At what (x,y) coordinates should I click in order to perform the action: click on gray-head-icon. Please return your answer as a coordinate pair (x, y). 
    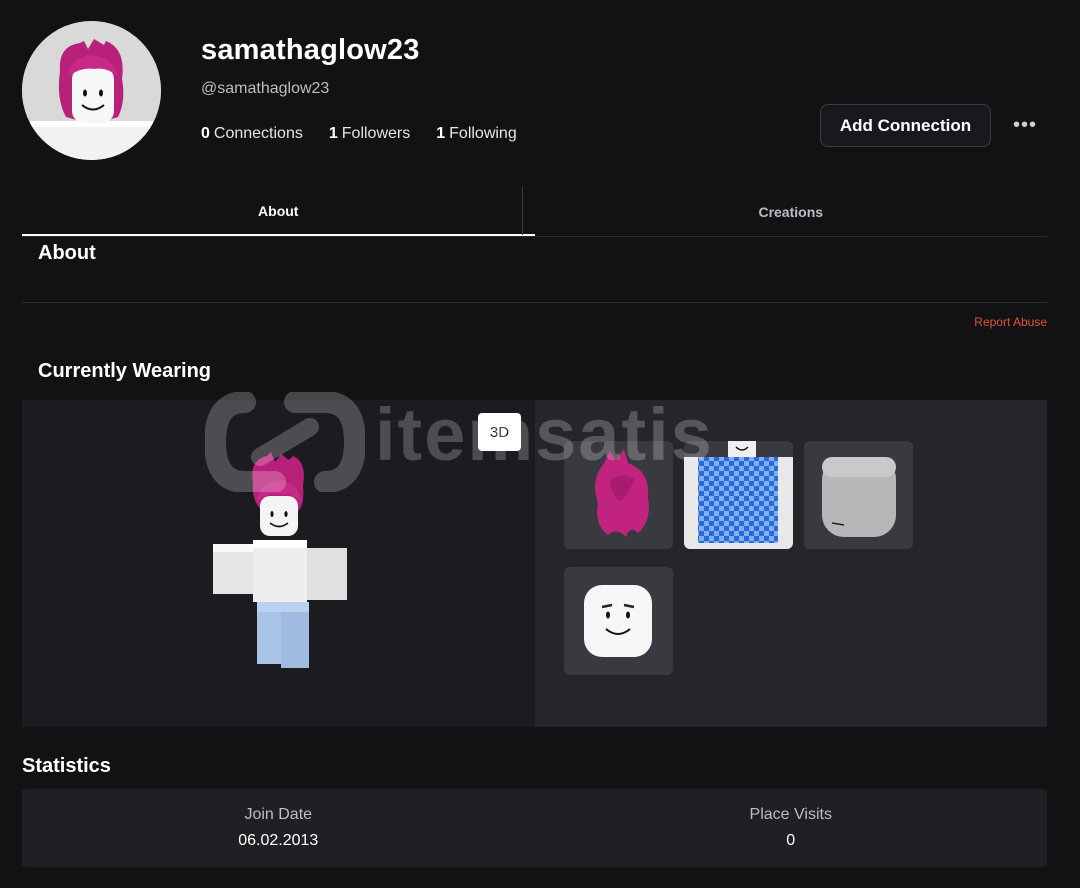
    Looking at the image, I should click on (858, 495).